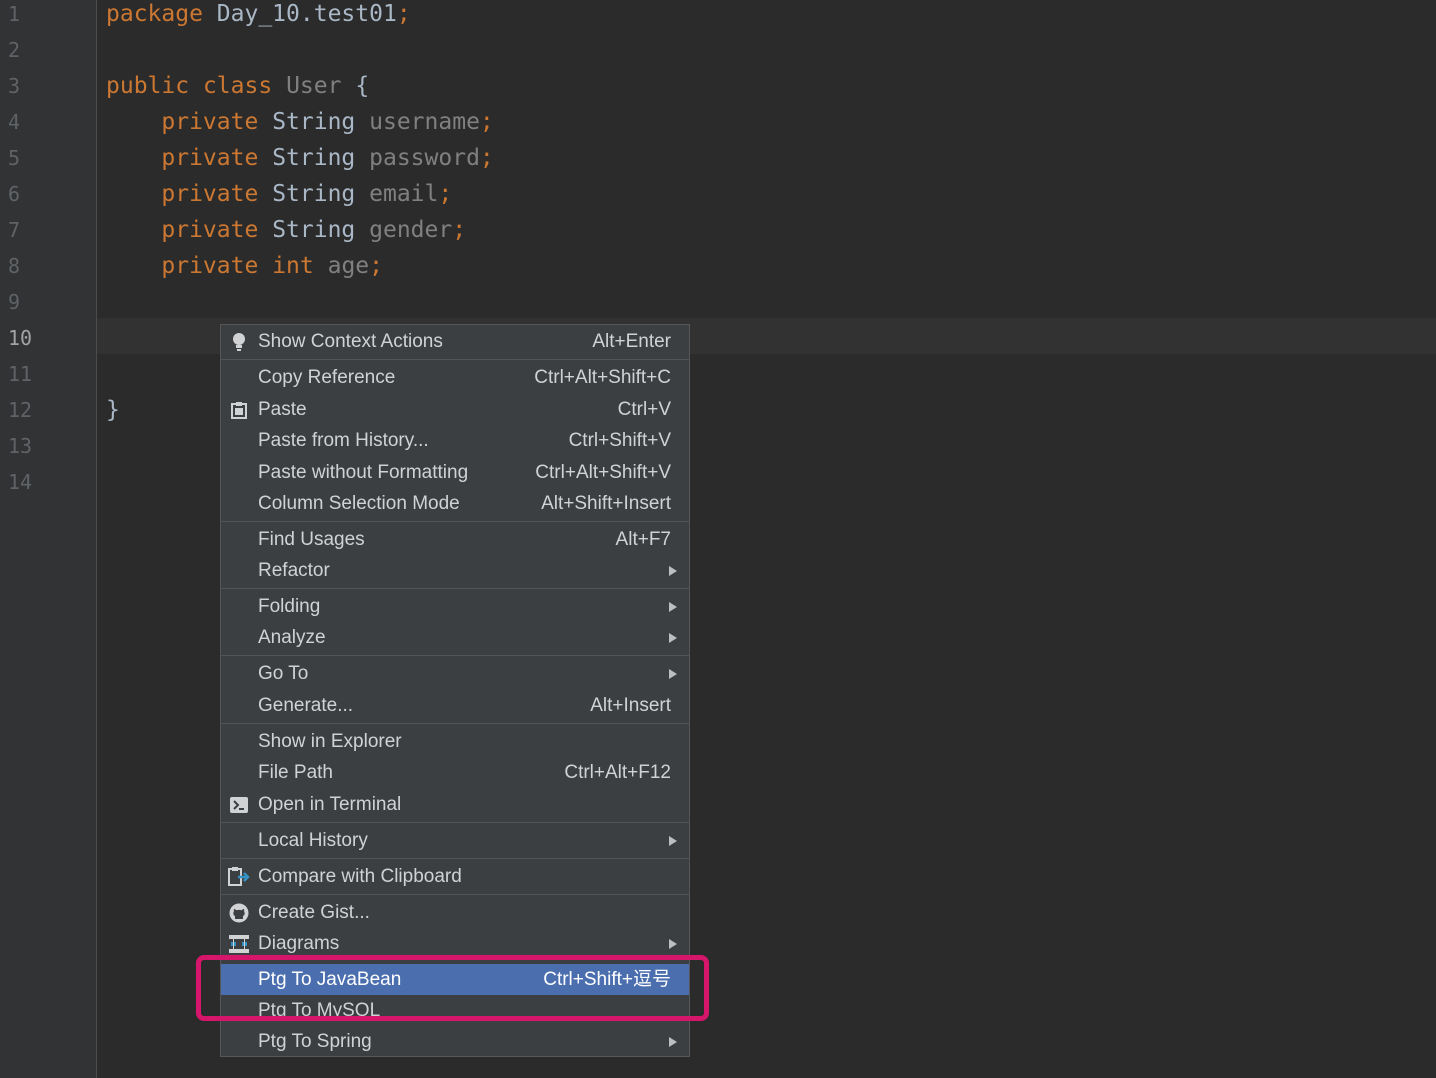  I want to click on menu-item-label: Refactor, so click(294, 570).